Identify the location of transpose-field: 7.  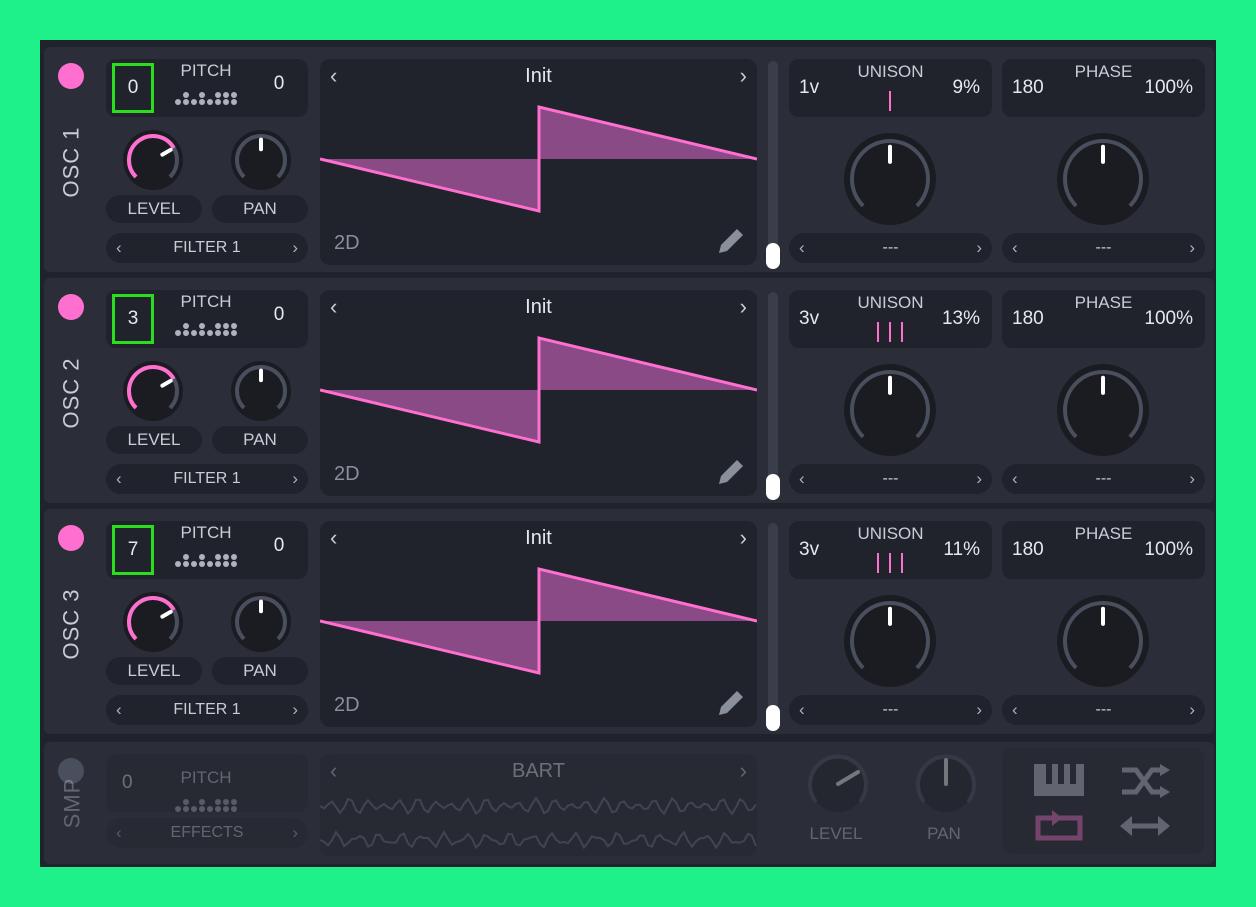
(133, 550).